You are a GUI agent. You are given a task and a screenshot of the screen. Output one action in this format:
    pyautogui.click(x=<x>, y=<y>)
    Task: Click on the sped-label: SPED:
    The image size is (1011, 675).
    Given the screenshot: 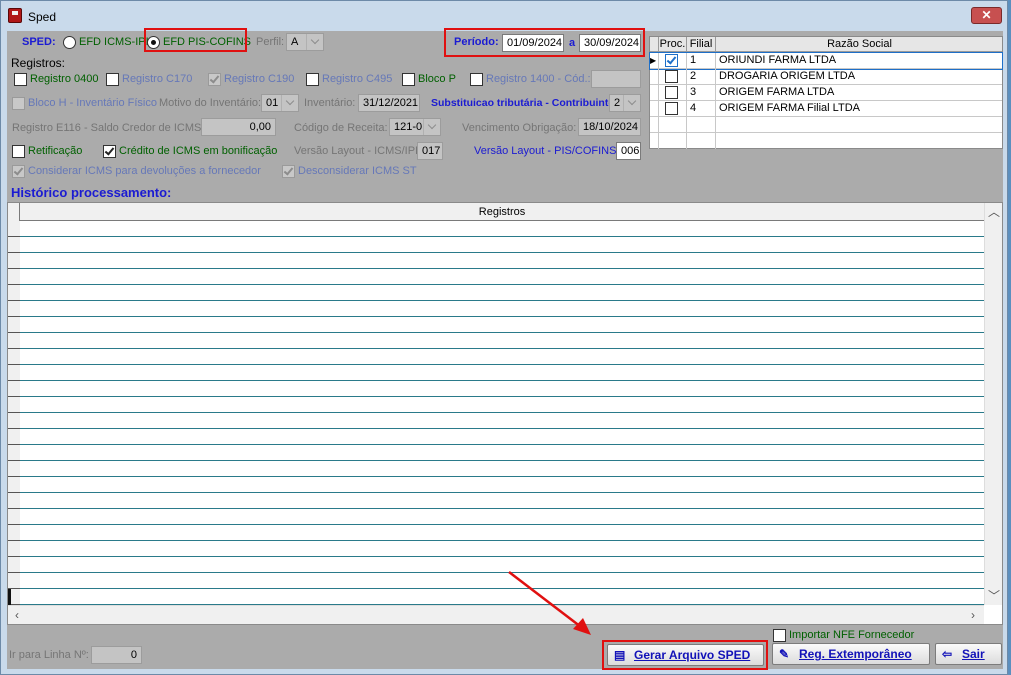 What is the action you would take?
    pyautogui.click(x=39, y=42)
    